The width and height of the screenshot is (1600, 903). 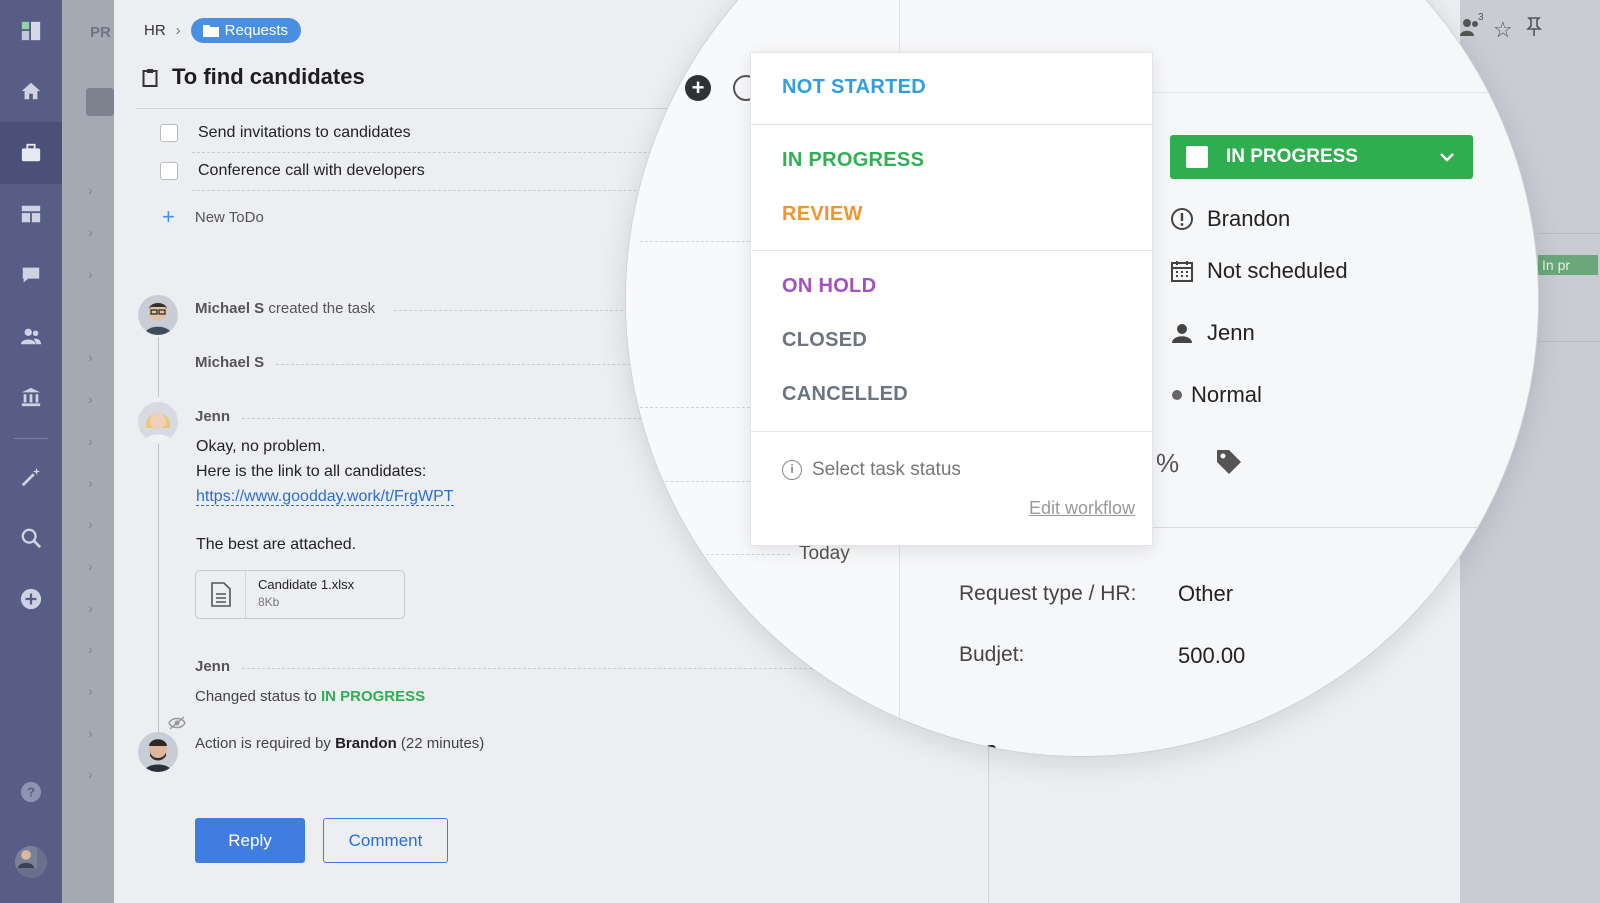 I want to click on tag-icon, so click(x=1229, y=465).